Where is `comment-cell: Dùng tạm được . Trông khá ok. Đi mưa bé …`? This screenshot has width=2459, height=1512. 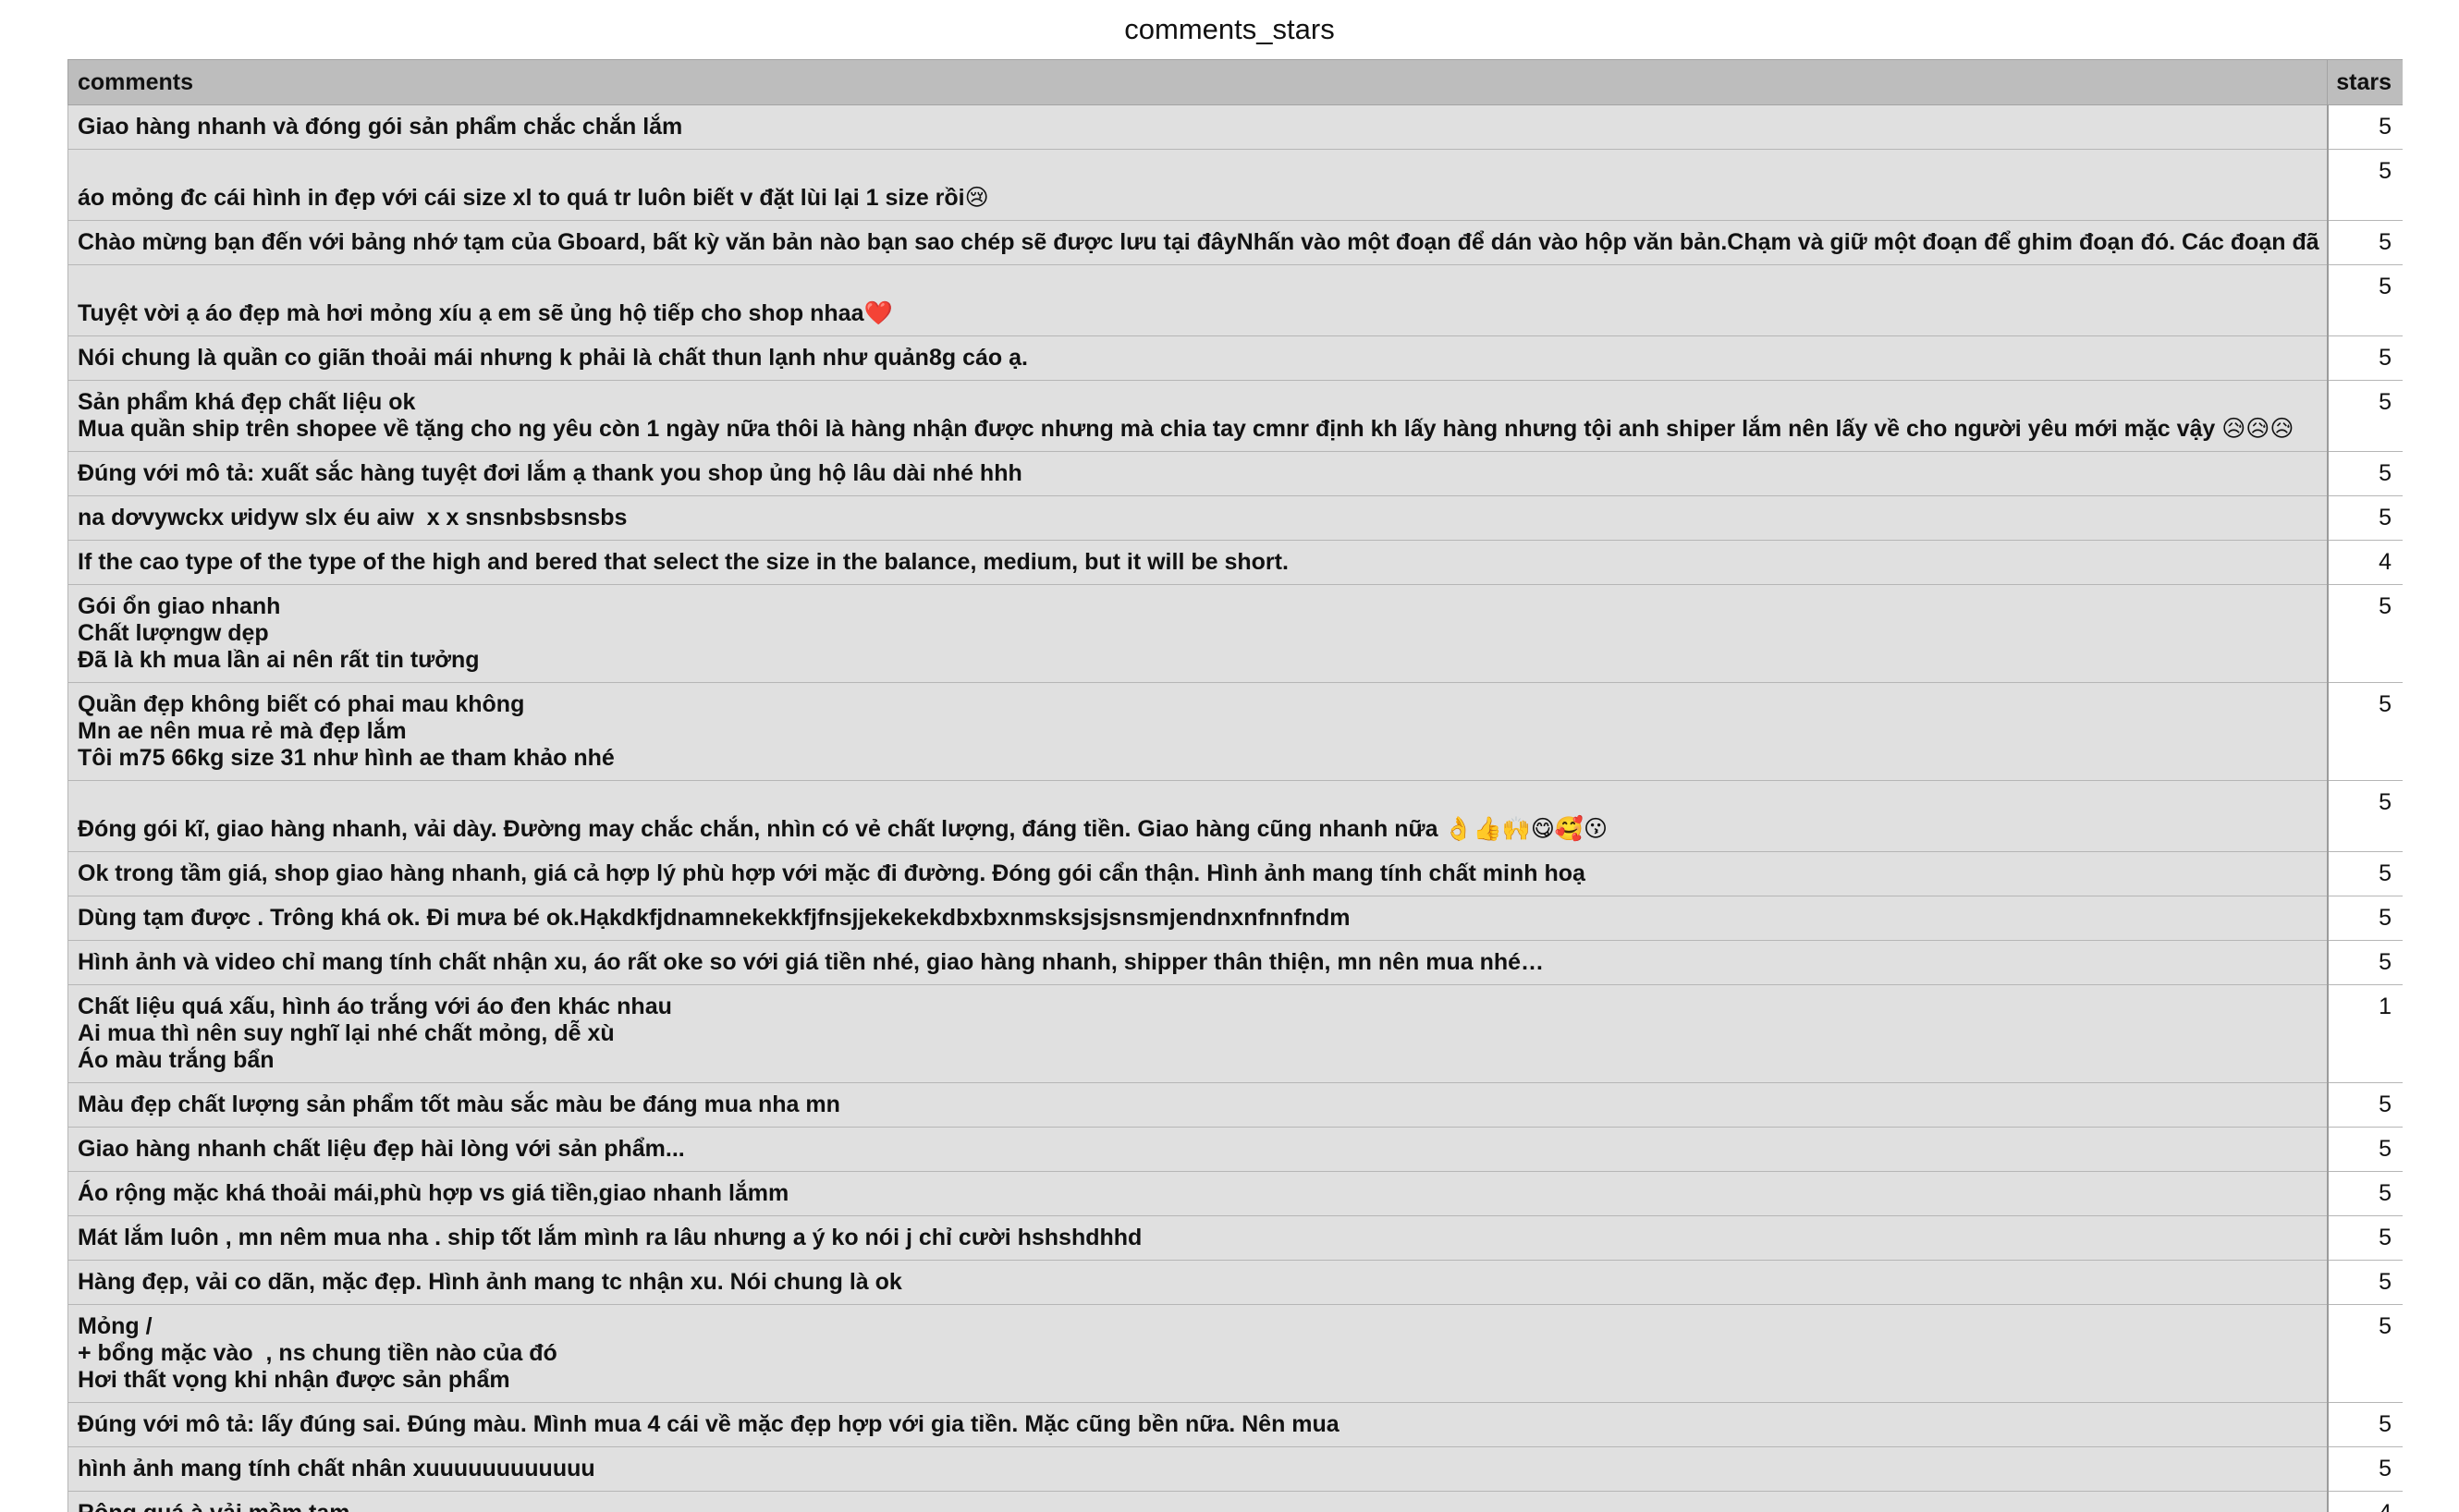
comment-cell: Dùng tạm được . Trông khá ok. Đi mưa bé … is located at coordinates (1197, 919).